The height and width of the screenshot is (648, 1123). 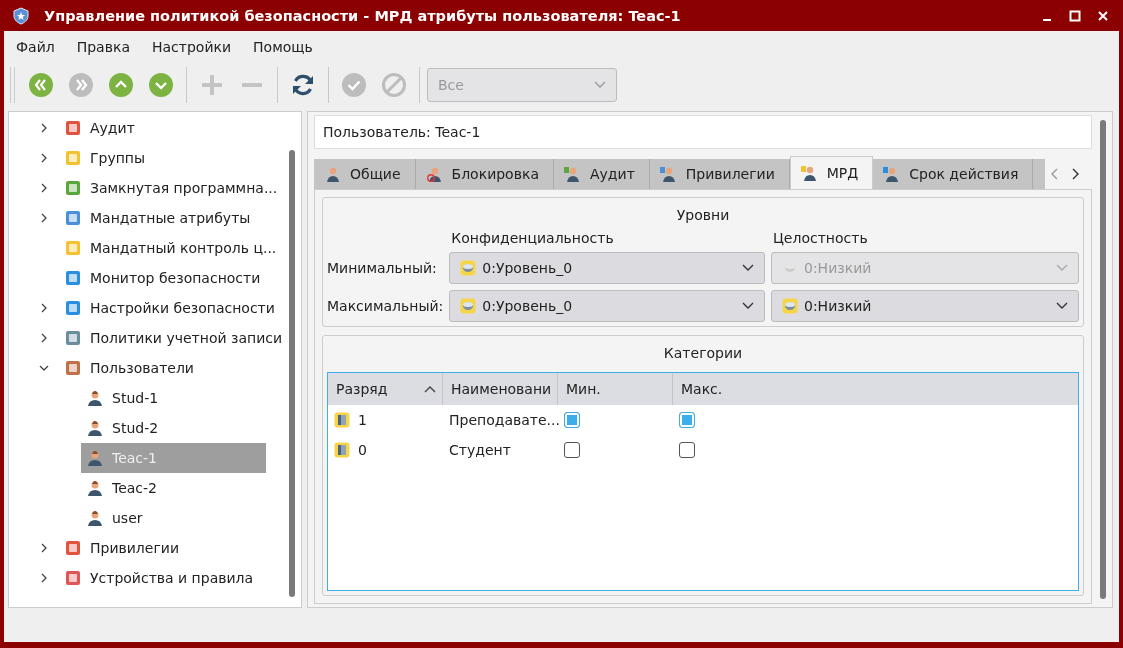 I want to click on close-icon, so click(x=1103, y=15).